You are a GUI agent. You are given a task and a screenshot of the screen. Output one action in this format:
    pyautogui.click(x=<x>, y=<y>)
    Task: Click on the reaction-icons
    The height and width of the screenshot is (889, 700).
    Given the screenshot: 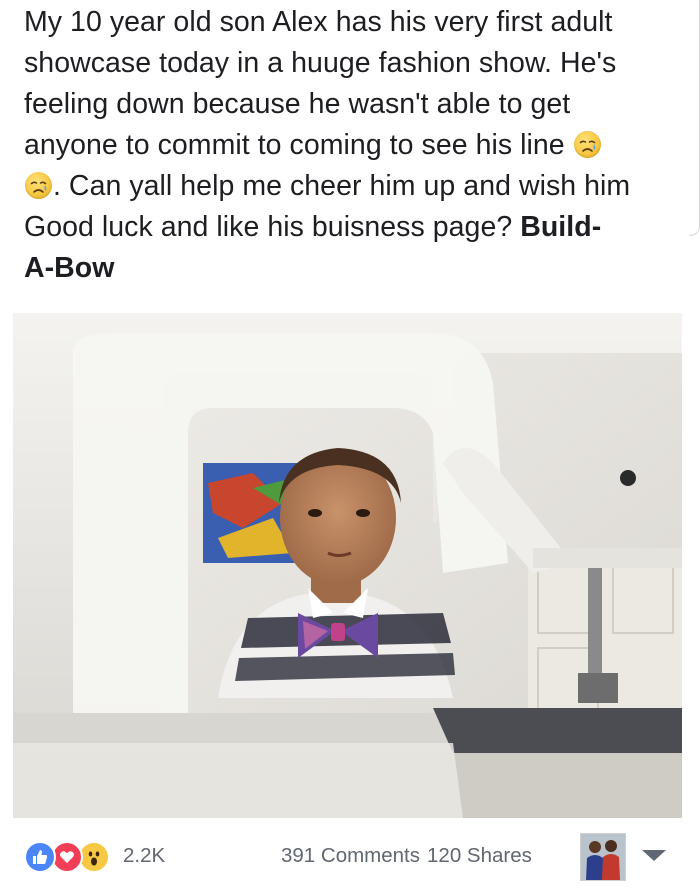 What is the action you would take?
    pyautogui.click(x=72, y=857)
    